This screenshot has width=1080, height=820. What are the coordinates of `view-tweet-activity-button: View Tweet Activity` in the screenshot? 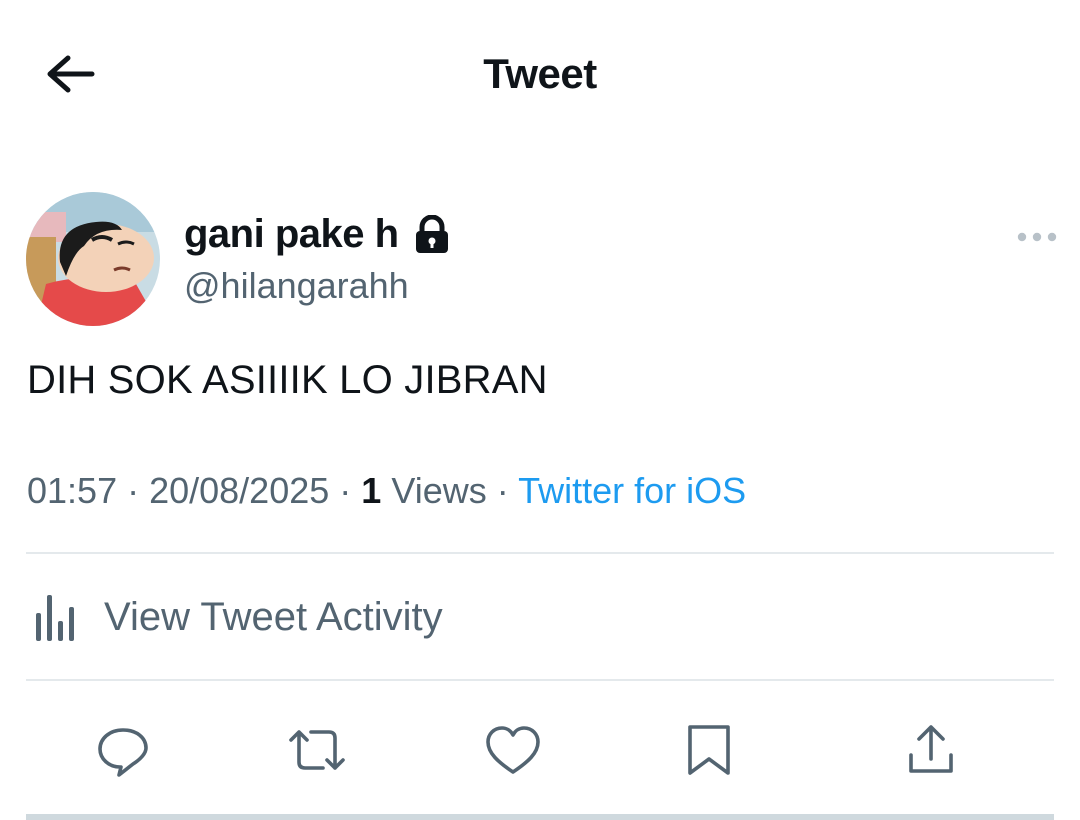 It's located at (326, 617).